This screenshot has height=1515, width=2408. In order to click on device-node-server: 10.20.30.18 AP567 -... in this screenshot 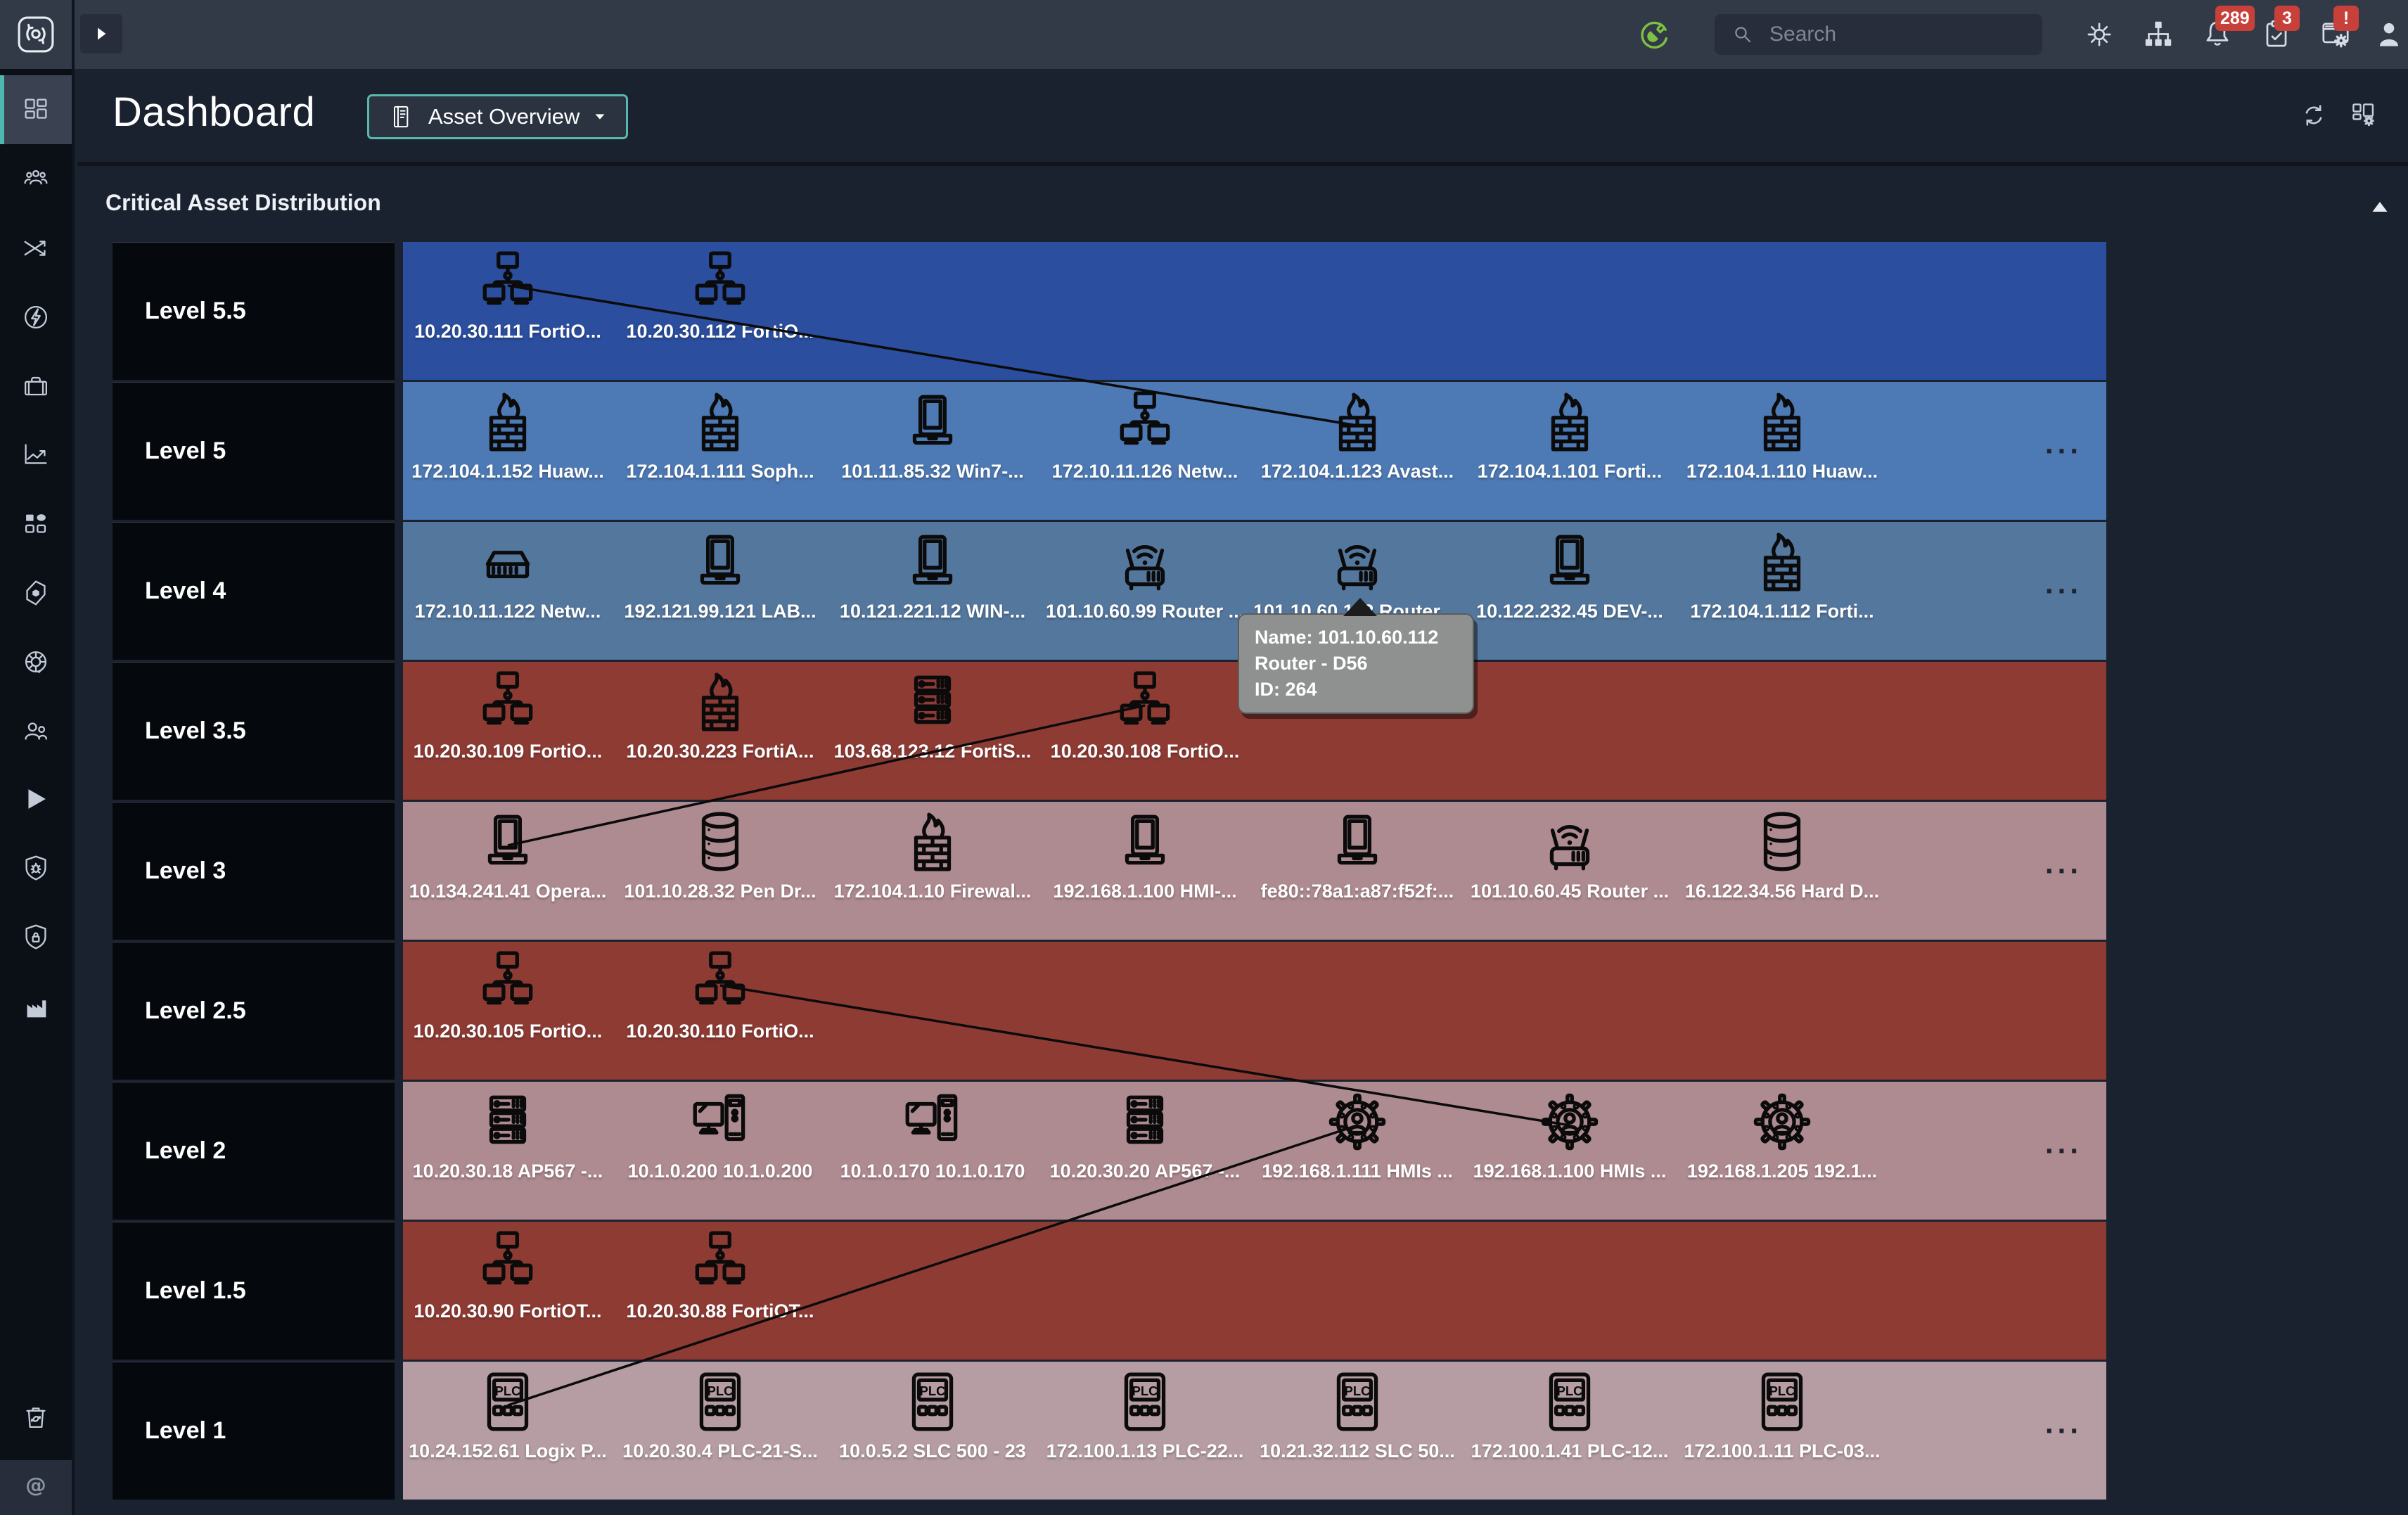, I will do `click(507, 1134)`.